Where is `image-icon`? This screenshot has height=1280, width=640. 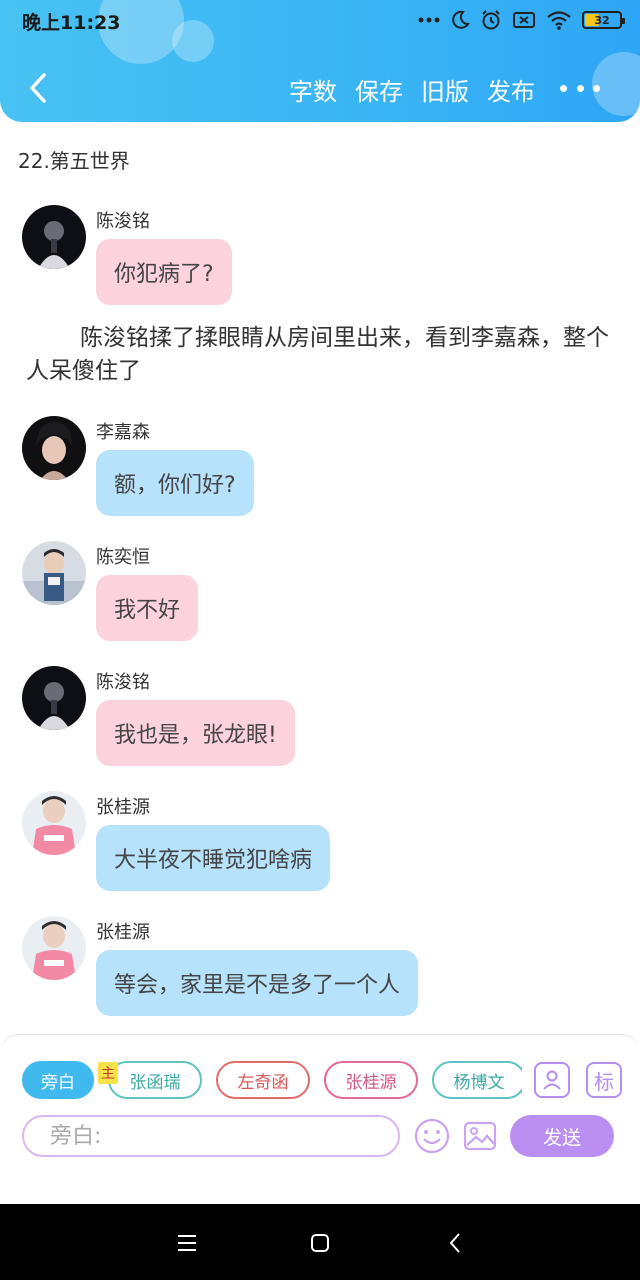
image-icon is located at coordinates (480, 1136).